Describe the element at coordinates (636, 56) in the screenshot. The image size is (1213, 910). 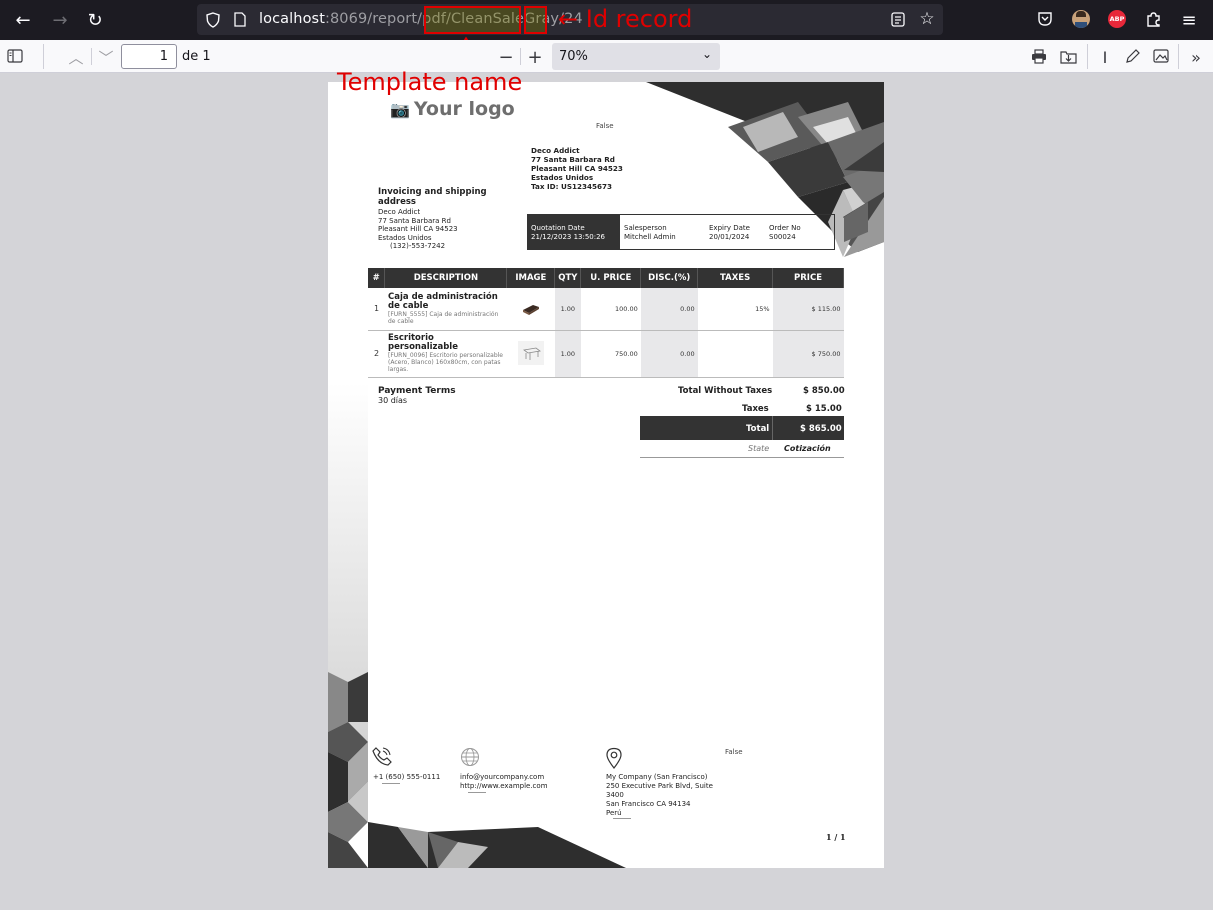
I see `zoom-select: 70% ⌄` at that location.